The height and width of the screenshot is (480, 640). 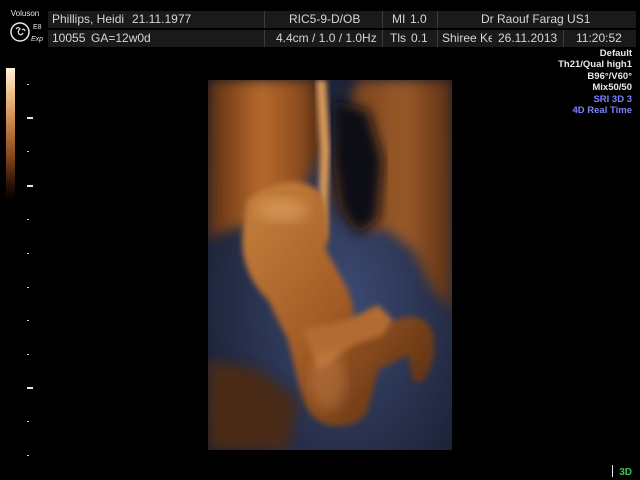 I want to click on patient-name: Phillips, Heidi, so click(x=88, y=19).